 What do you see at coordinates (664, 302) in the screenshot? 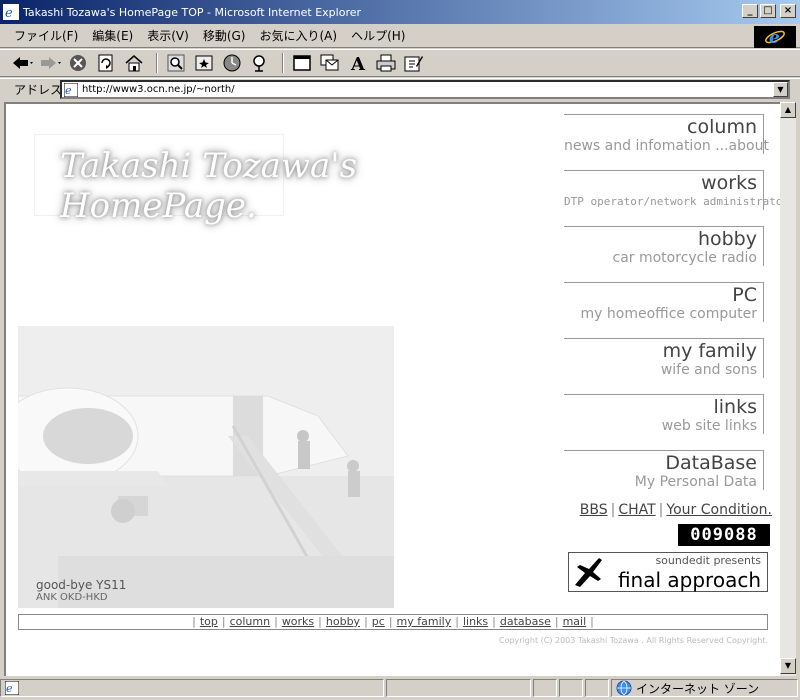
I see `menu-pc: PC my homeoffice computer` at bounding box center [664, 302].